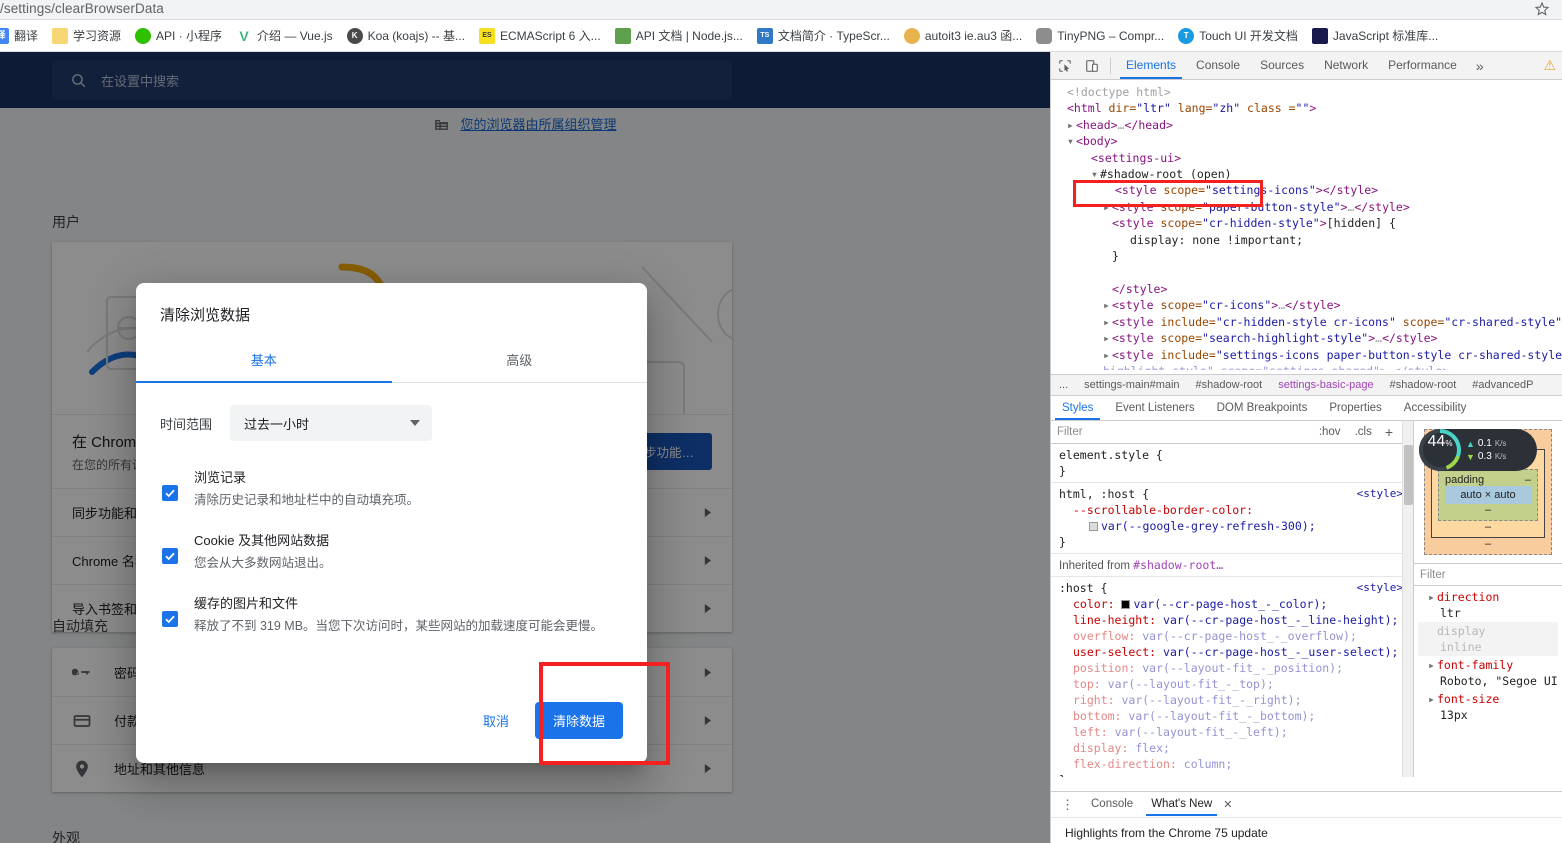  Describe the element at coordinates (1478, 450) in the screenshot. I see `system-monitor-widget: 44 % ▲ 0.1 K/s ▼ 0.3 K/s` at that location.